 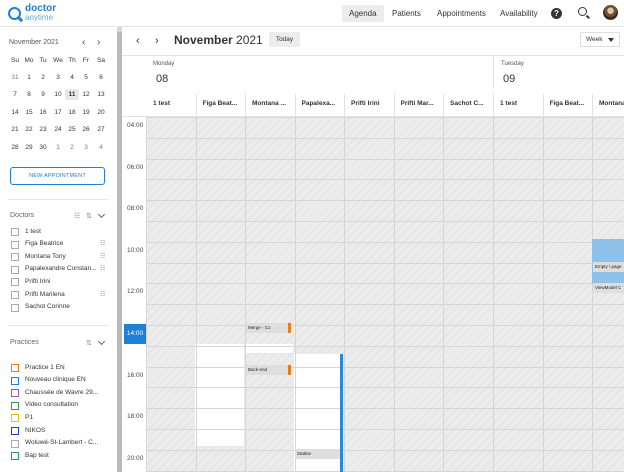 I want to click on select-all-icon: ☷, so click(x=77, y=216).